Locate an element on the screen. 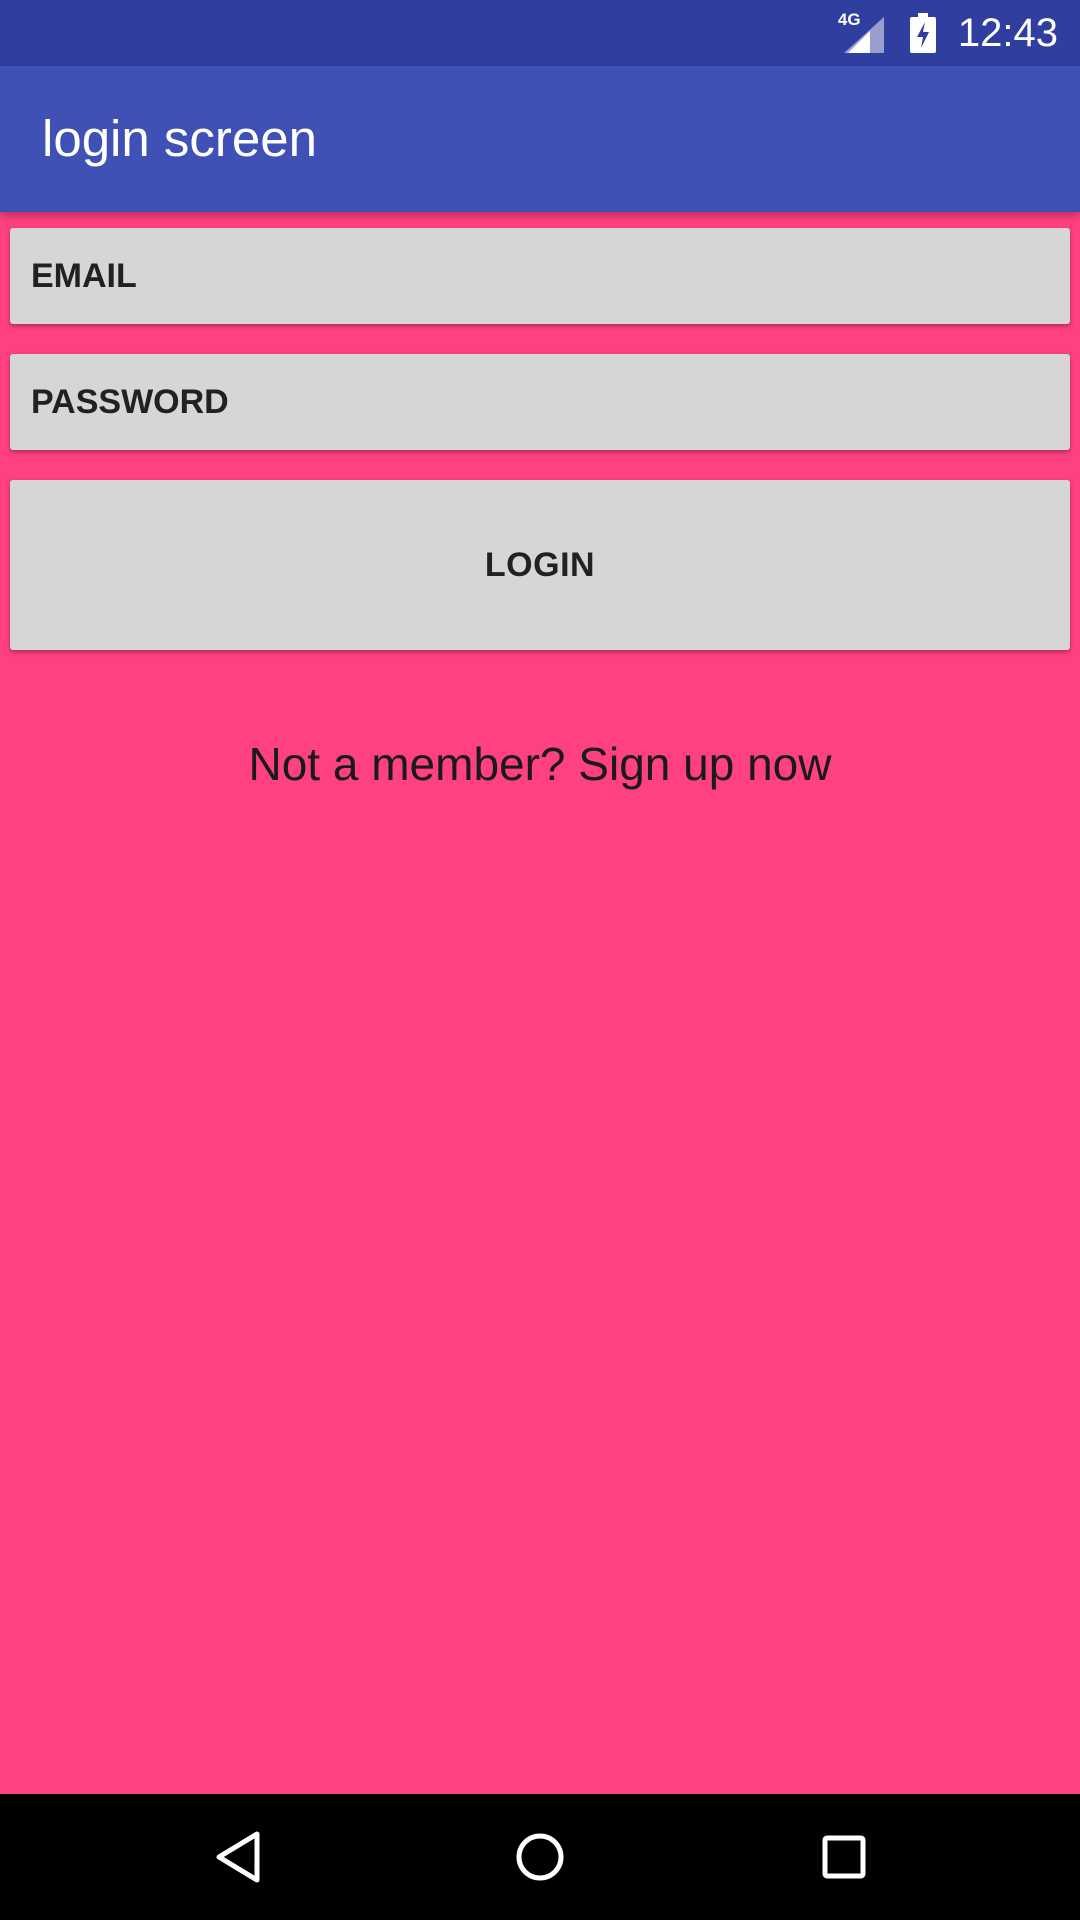  network-indicator: 4G is located at coordinates (862, 33).